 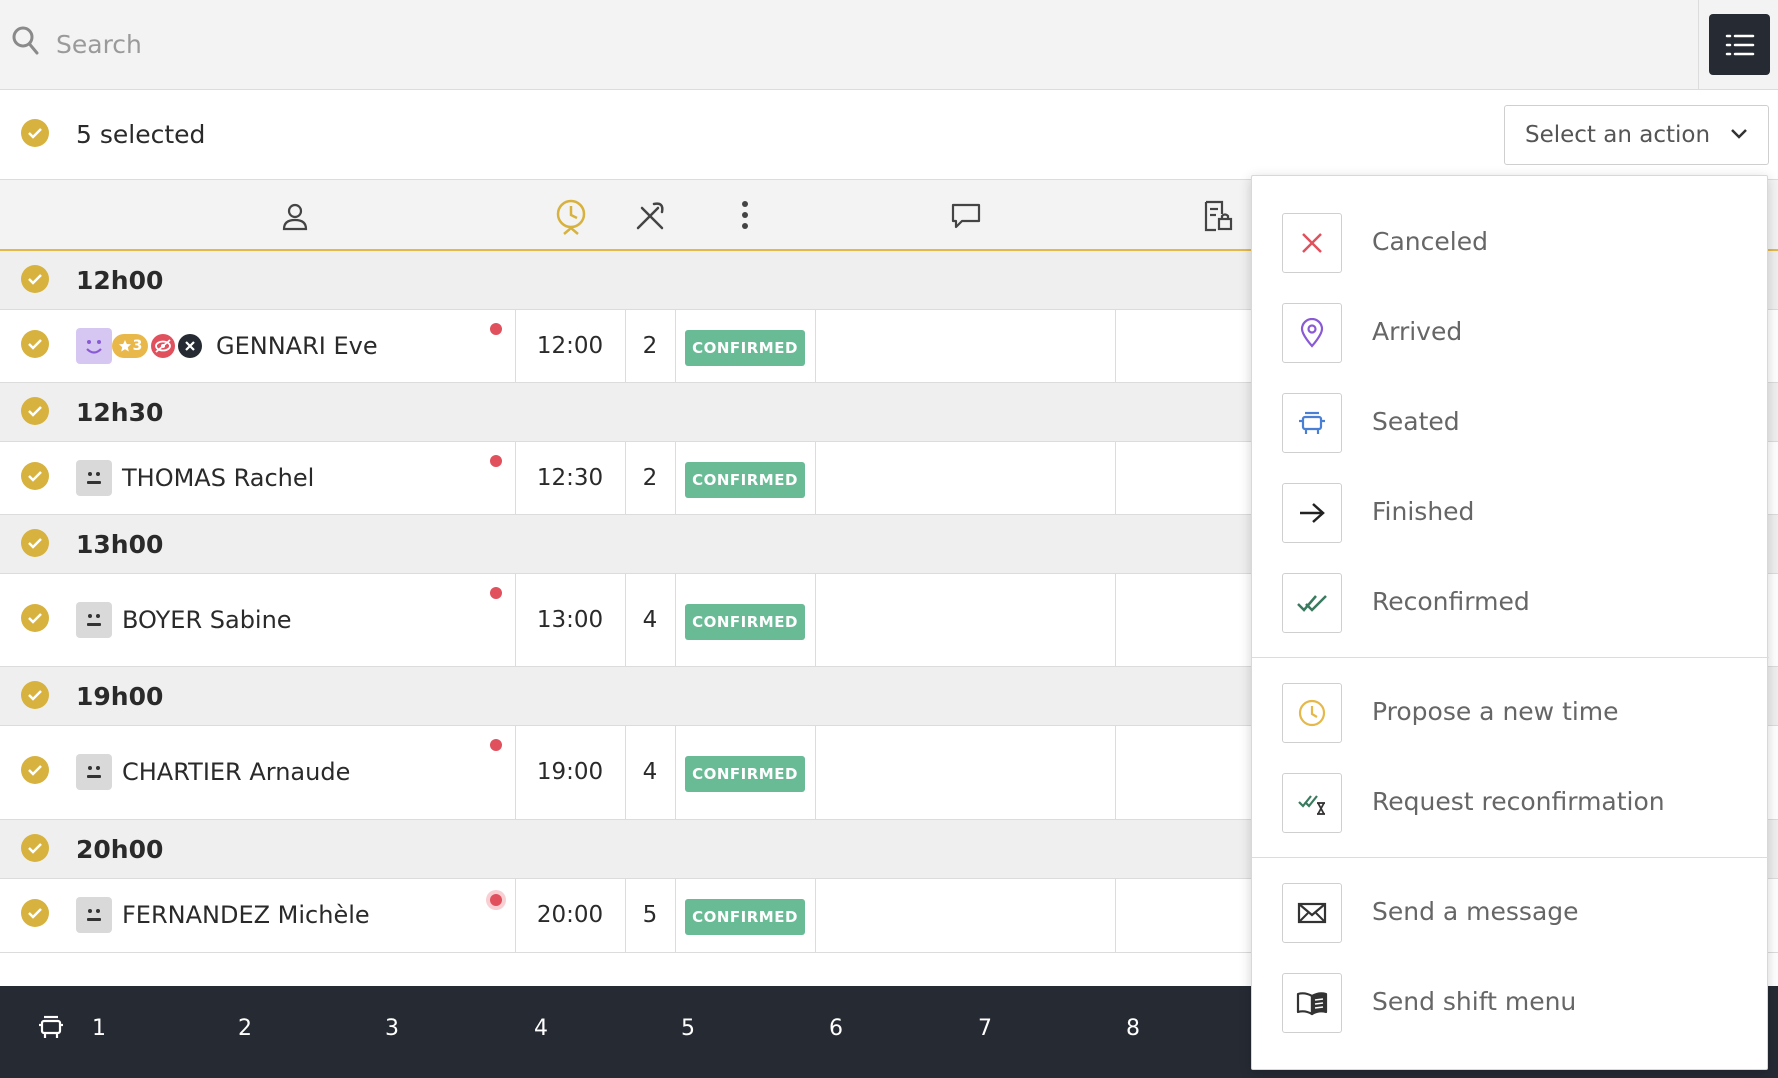 I want to click on action-label: Canceled, so click(x=1430, y=241).